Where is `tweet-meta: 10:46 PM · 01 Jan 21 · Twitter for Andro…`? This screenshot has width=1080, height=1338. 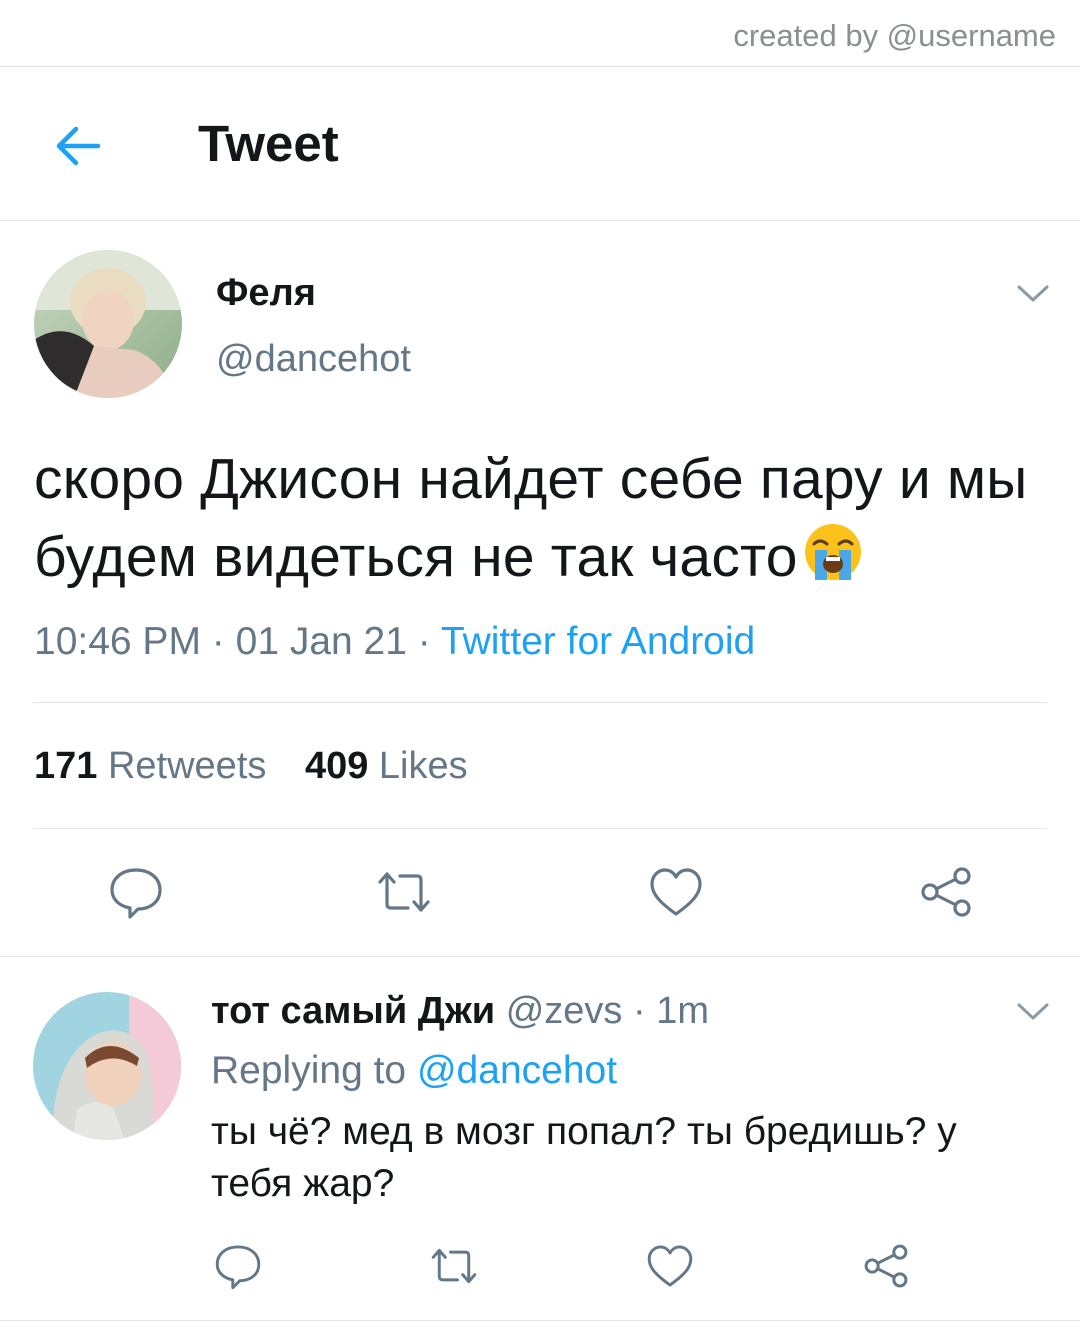 tweet-meta: 10:46 PM · 01 Jan 21 · Twitter for Andro… is located at coordinates (394, 642).